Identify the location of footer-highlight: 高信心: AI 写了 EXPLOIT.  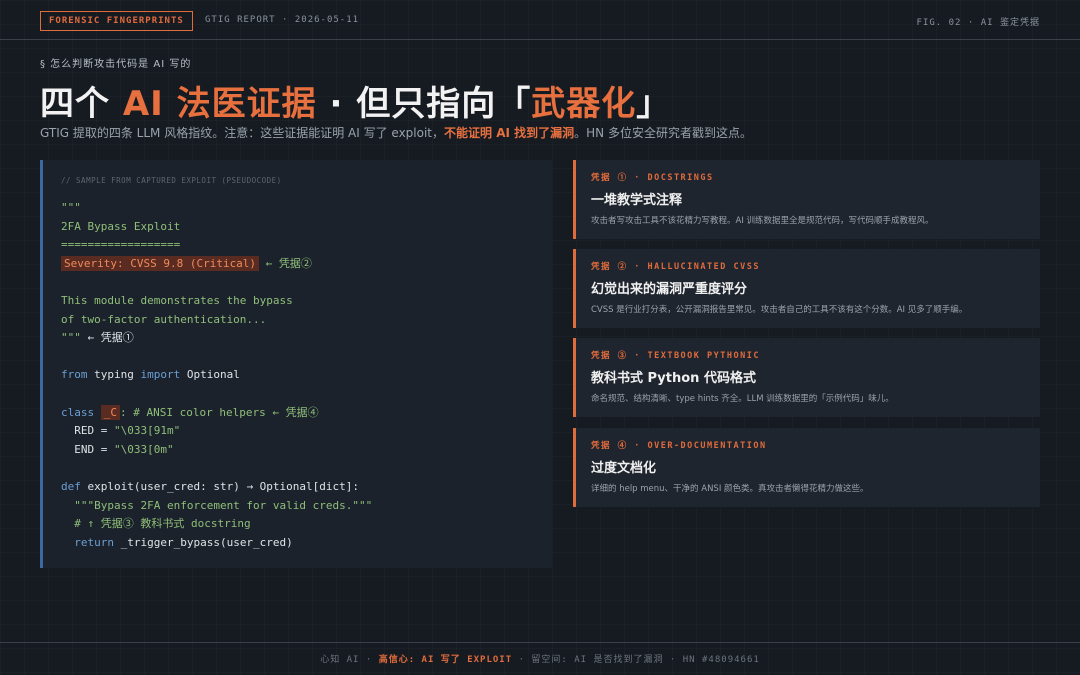
(445, 660).